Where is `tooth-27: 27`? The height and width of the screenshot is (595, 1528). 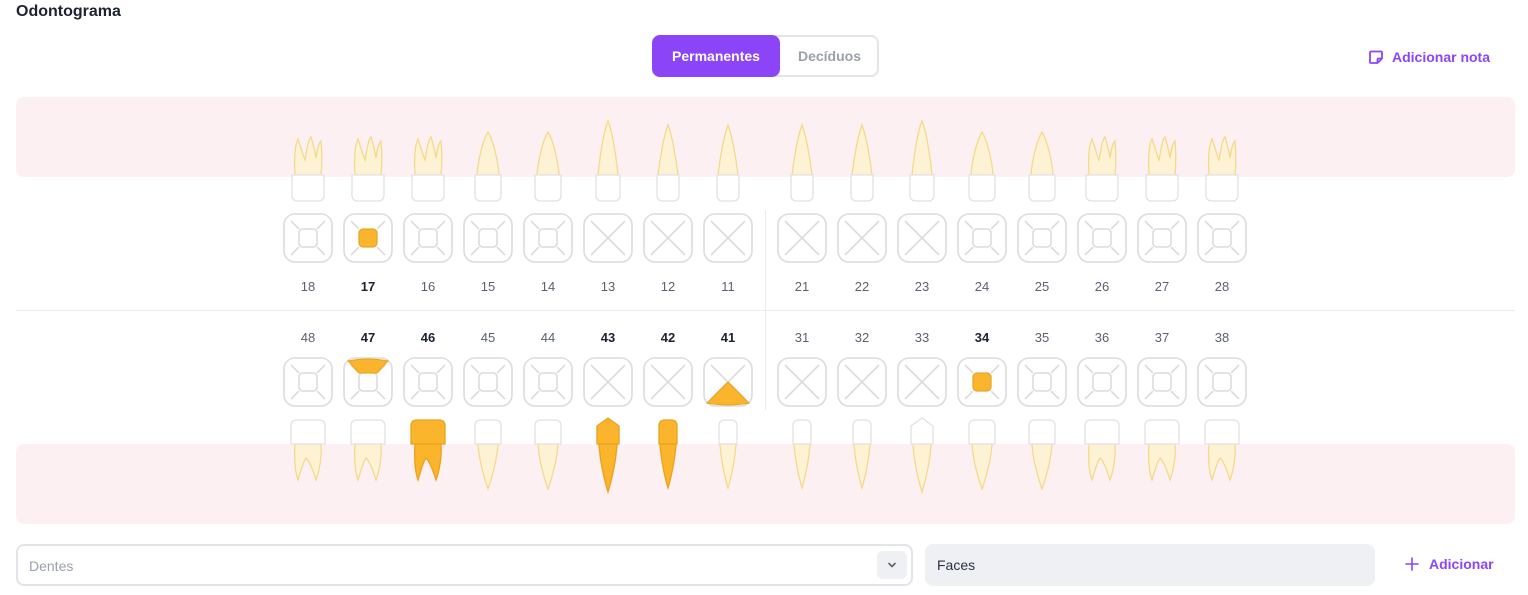 tooth-27: 27 is located at coordinates (1162, 214).